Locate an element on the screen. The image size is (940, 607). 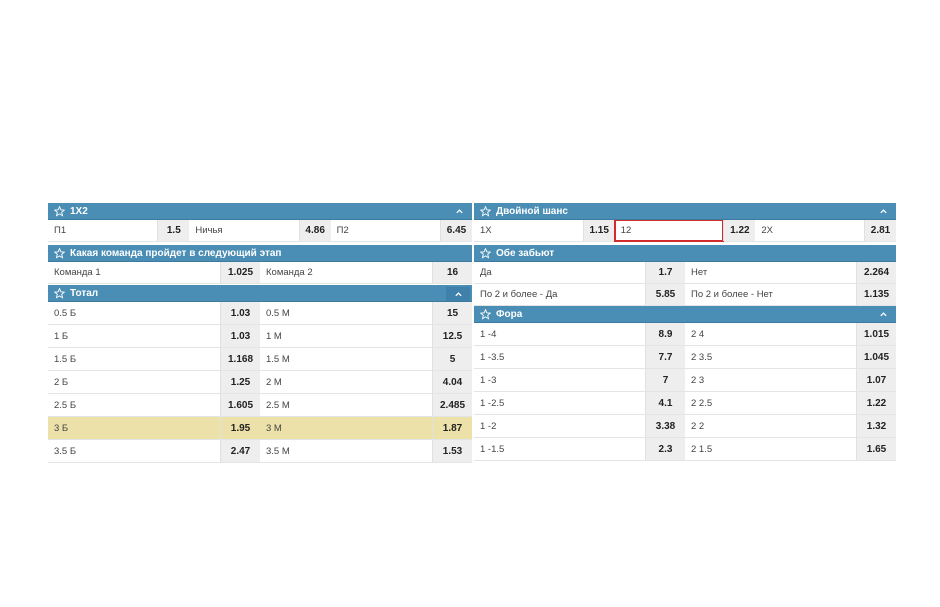
outcome-label: 2 М is located at coordinates (346, 382).